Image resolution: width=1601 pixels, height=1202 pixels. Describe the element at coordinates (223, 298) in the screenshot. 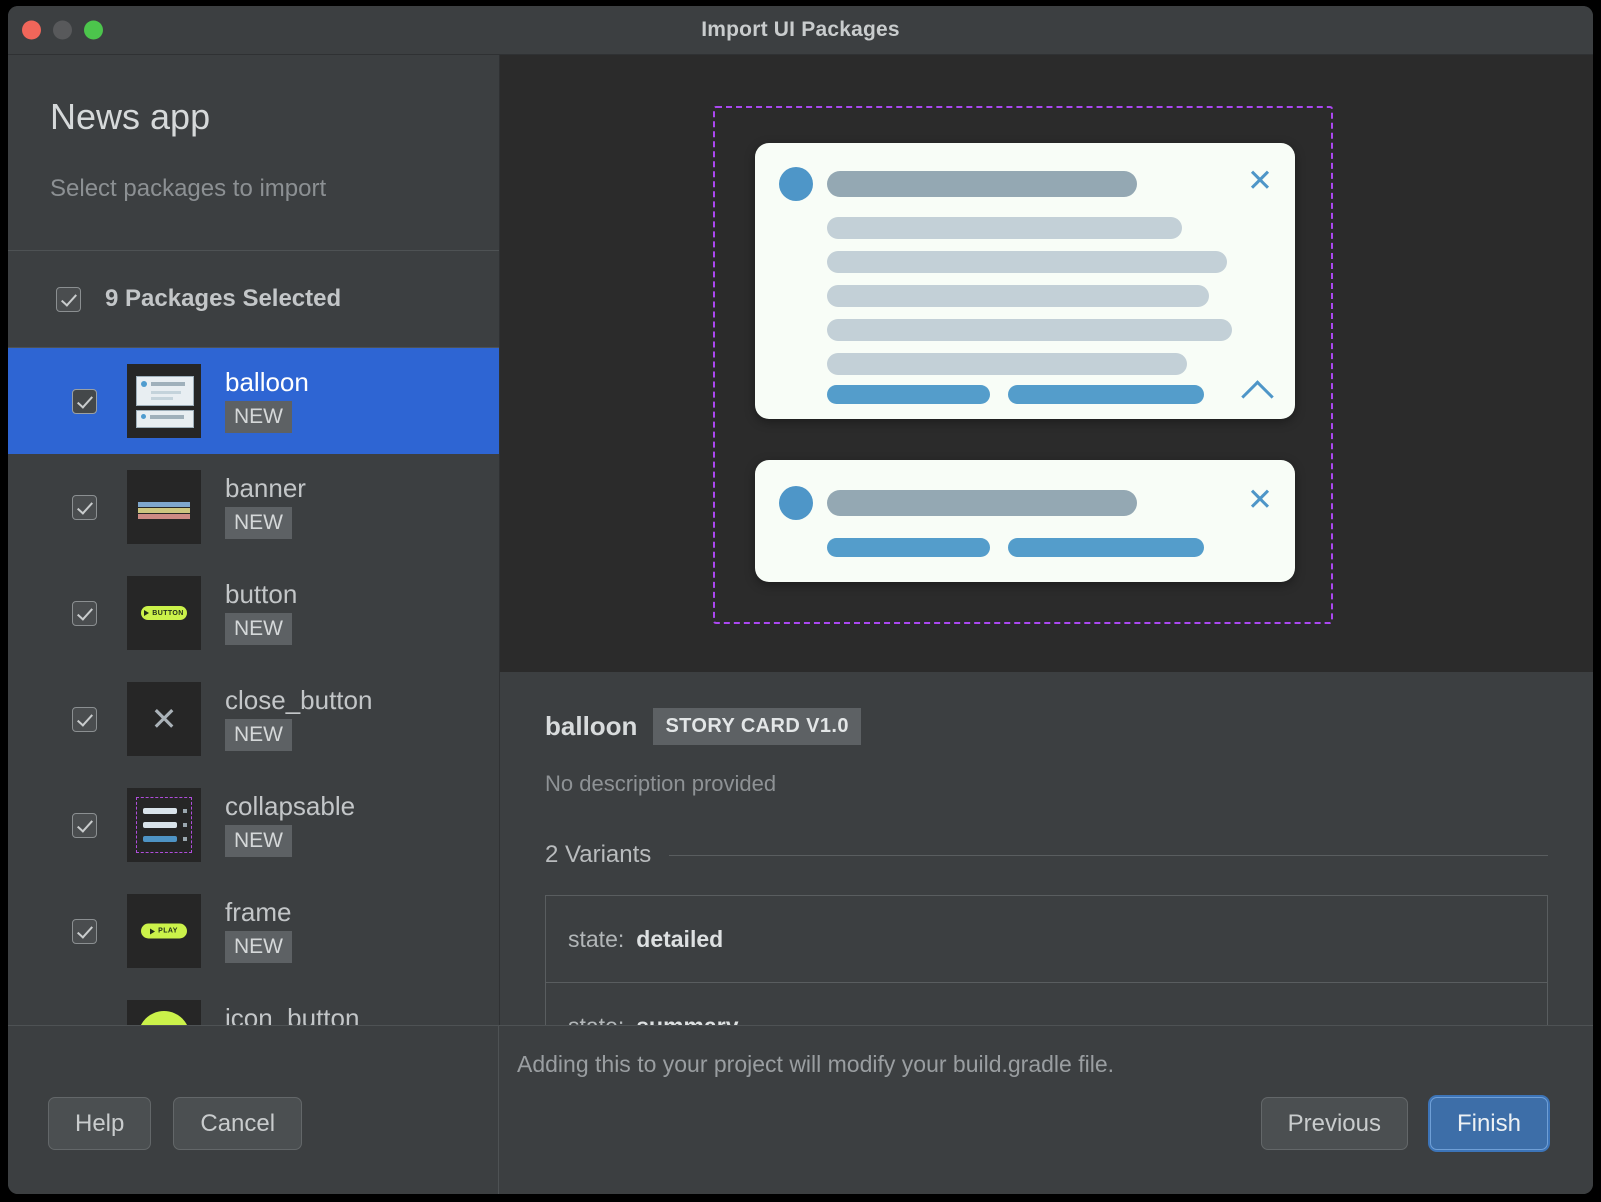

I see `select-all-label: 9 Packages Selected` at that location.